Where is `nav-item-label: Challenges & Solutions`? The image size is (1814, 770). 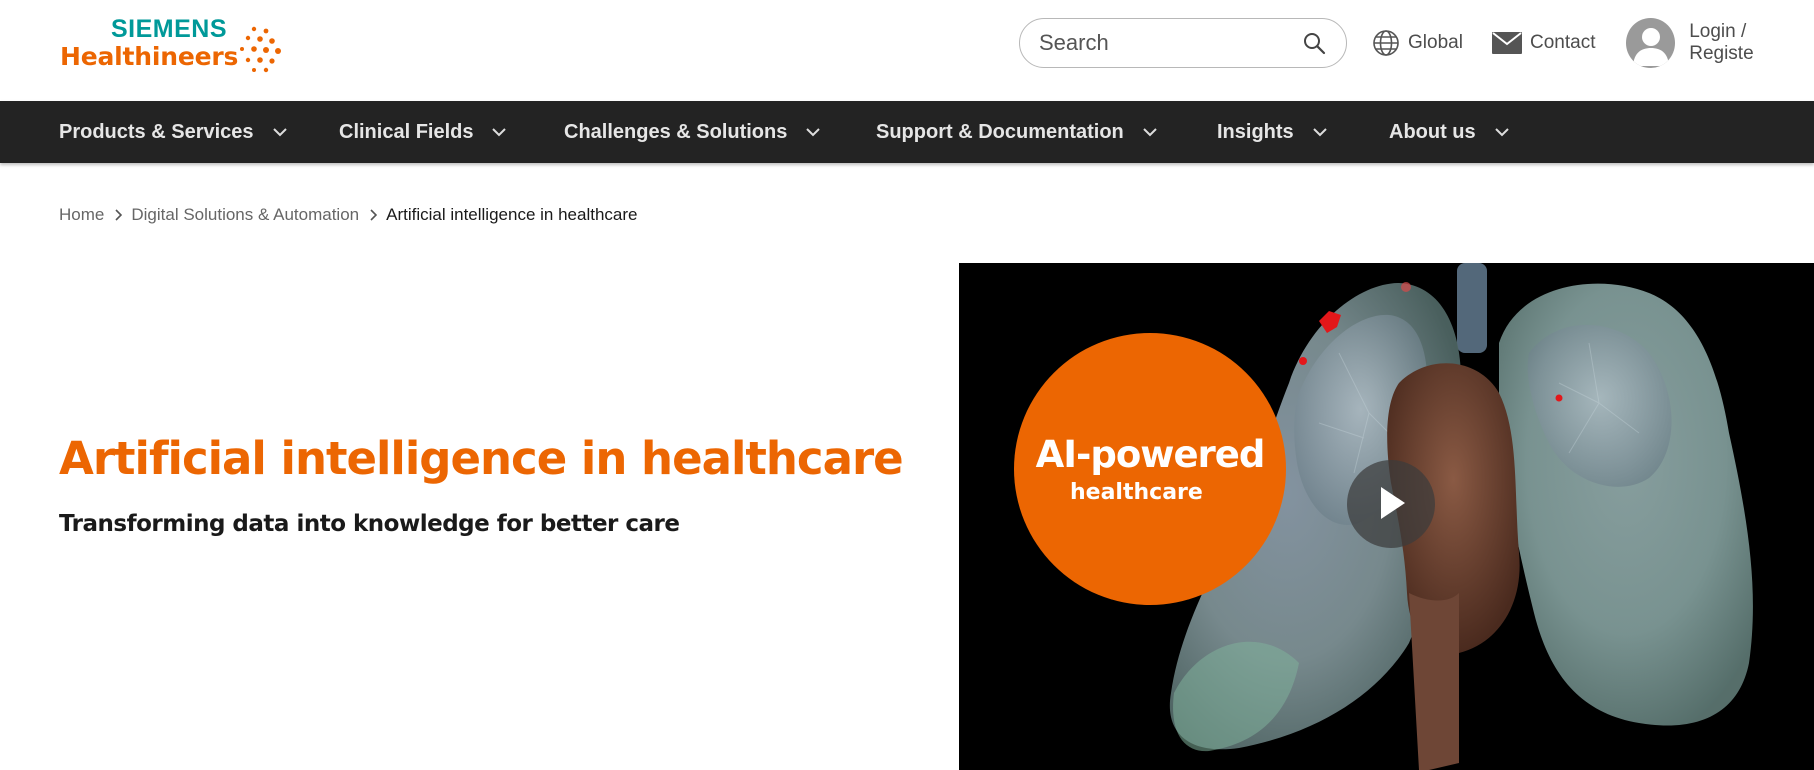
nav-item-label: Challenges & Solutions is located at coordinates (676, 131).